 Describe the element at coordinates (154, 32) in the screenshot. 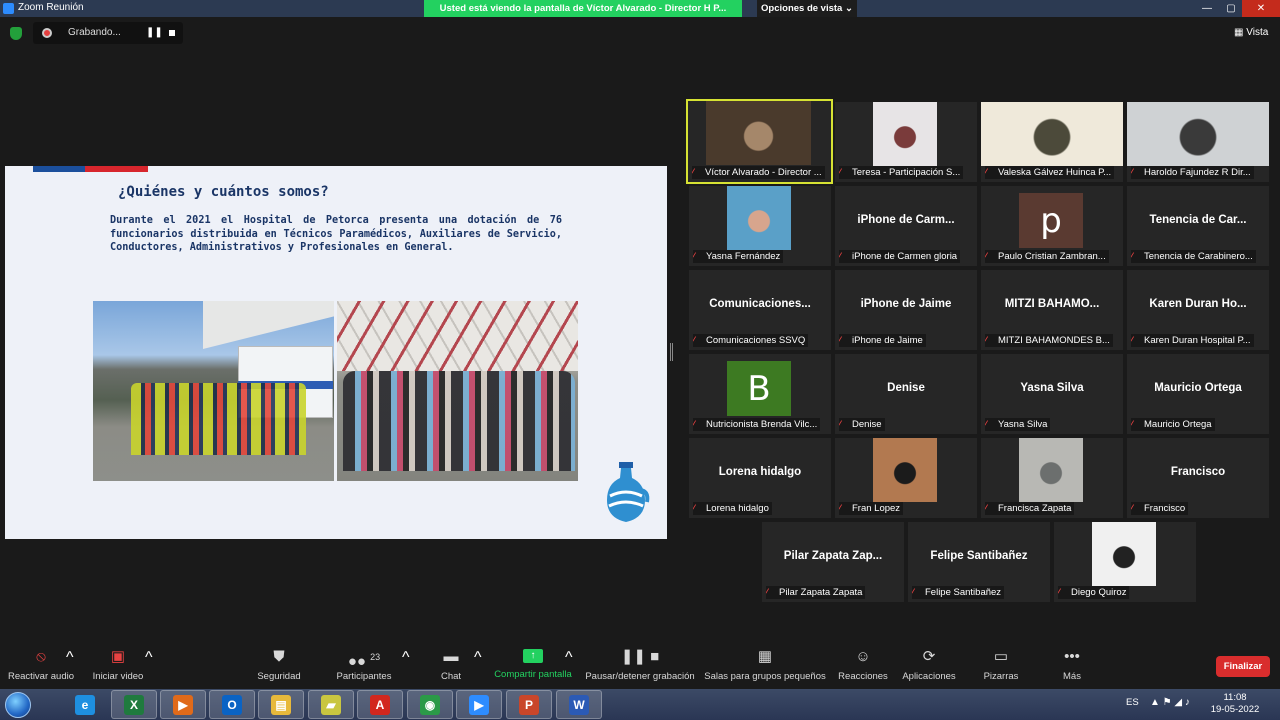

I see `pause-recording-button: ❚❚` at that location.